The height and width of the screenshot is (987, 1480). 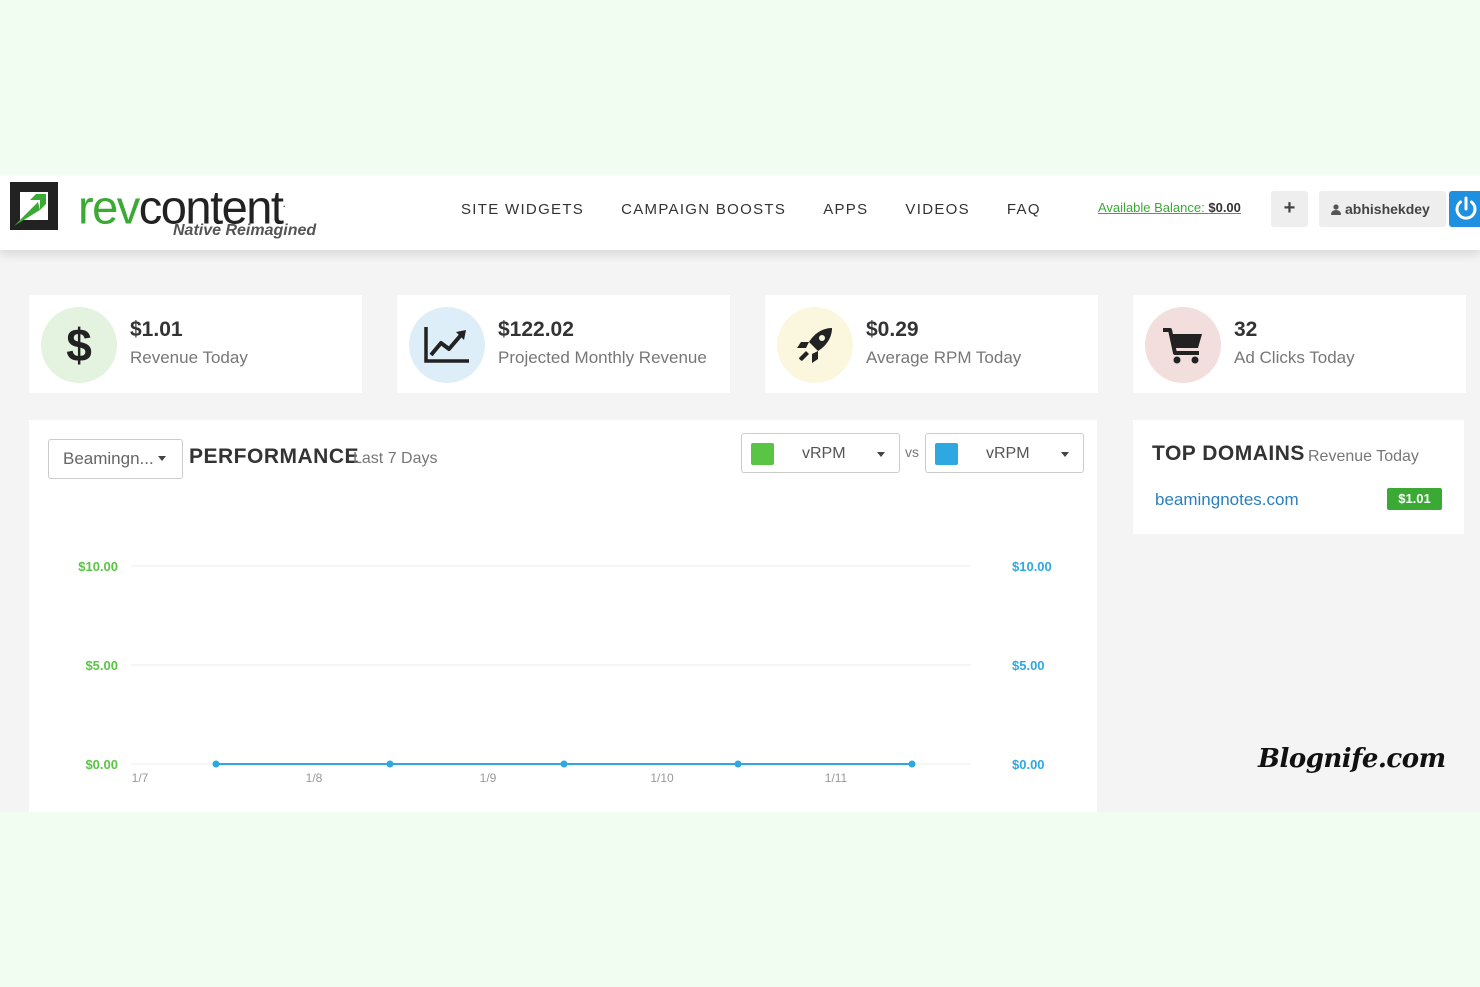 What do you see at coordinates (845, 209) in the screenshot?
I see `nav-apps: APPS` at bounding box center [845, 209].